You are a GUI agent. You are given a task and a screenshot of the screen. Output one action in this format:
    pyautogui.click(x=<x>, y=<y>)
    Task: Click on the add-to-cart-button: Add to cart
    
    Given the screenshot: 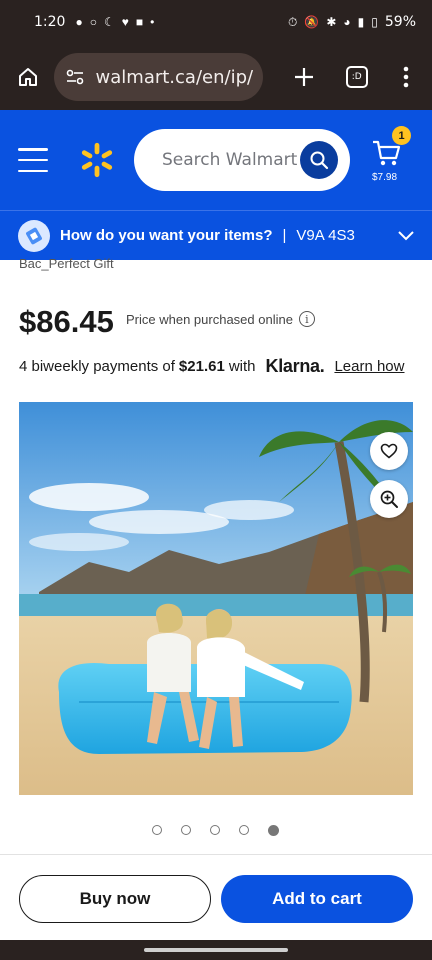 What is the action you would take?
    pyautogui.click(x=317, y=899)
    